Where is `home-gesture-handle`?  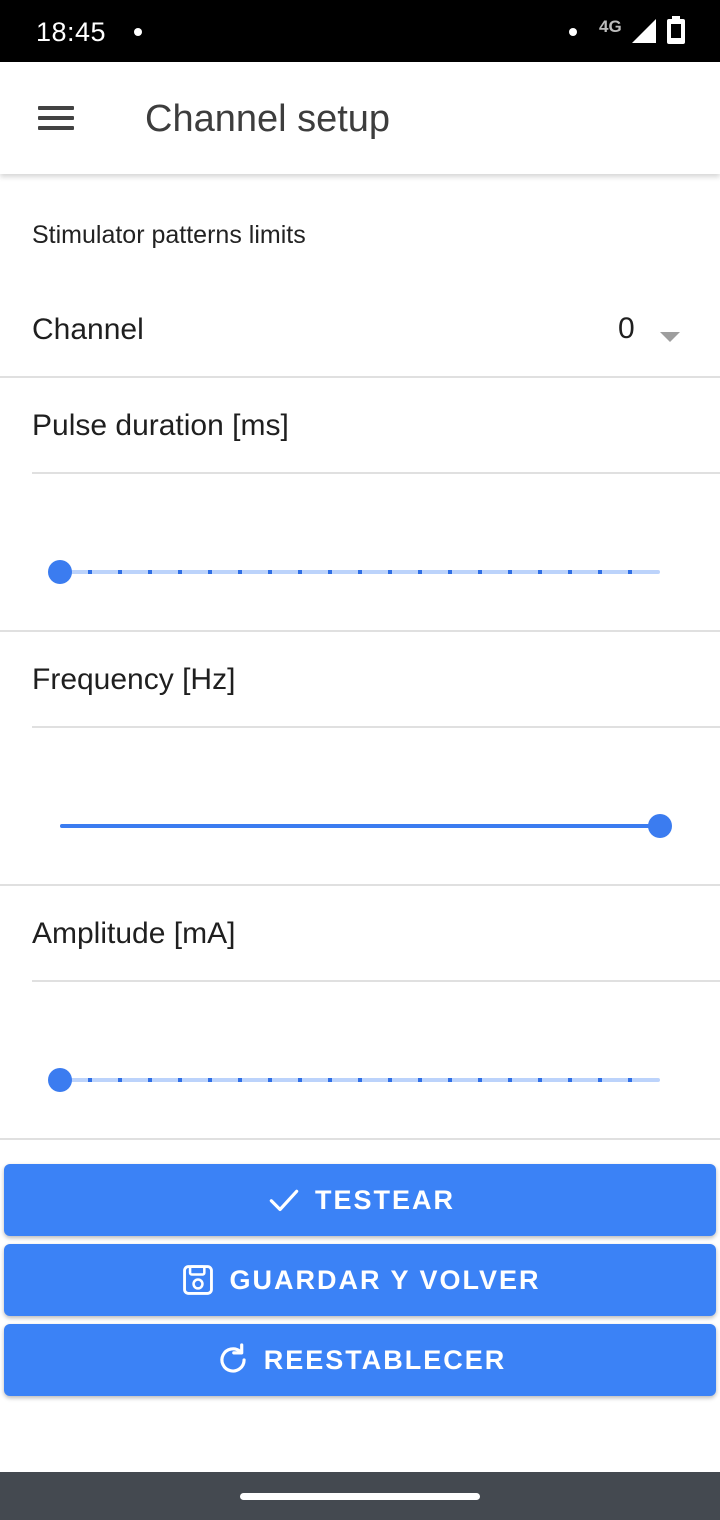 home-gesture-handle is located at coordinates (360, 1496).